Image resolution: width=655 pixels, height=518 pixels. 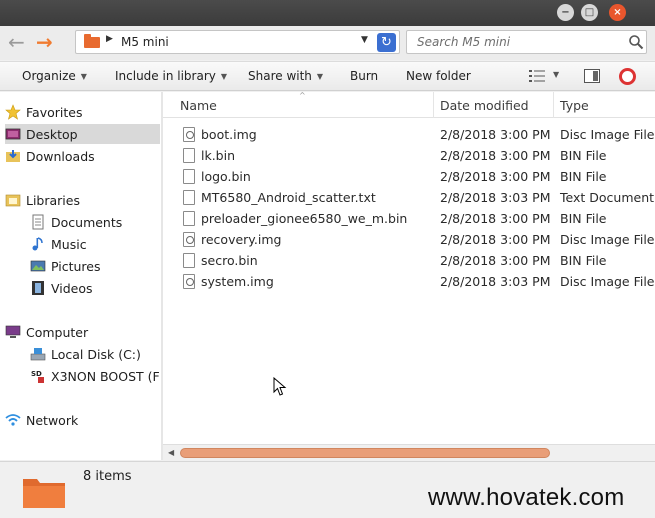 What do you see at coordinates (13, 331) in the screenshot?
I see `computer-icon` at bounding box center [13, 331].